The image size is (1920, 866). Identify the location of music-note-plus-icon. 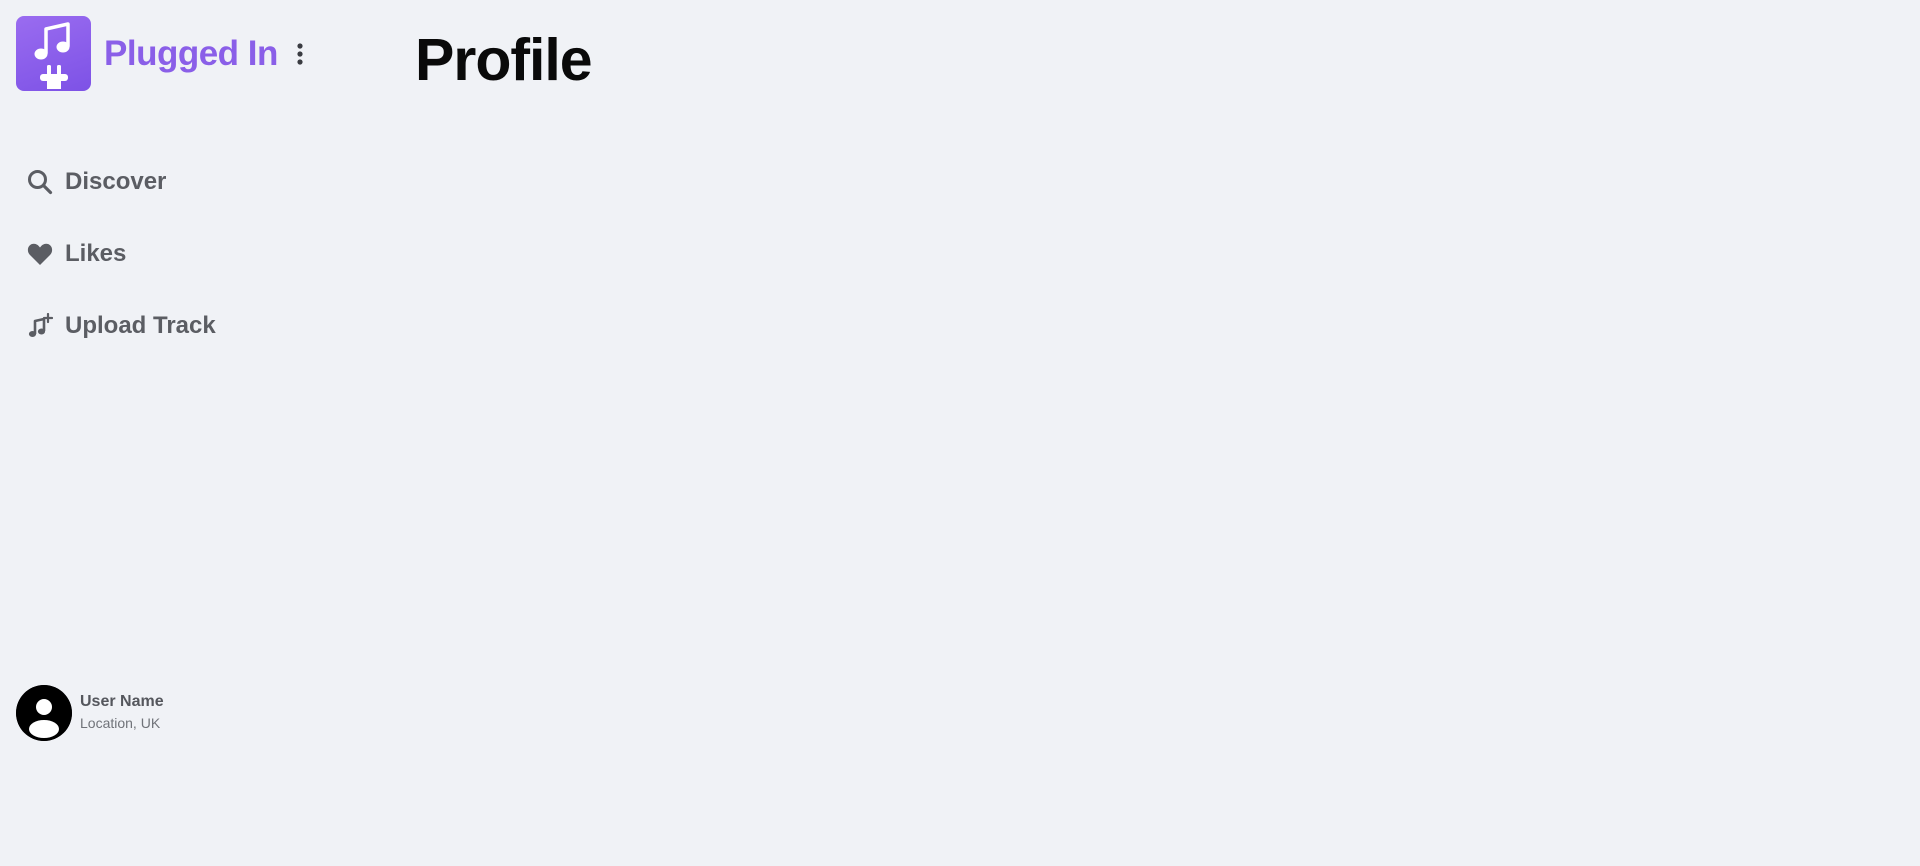
(40, 326).